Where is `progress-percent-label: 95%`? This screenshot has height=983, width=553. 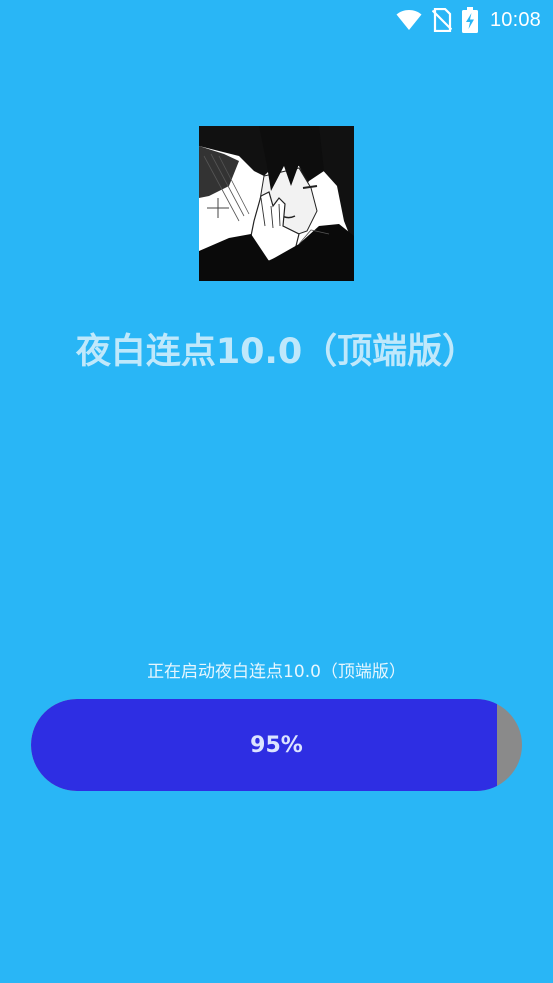
progress-percent-label: 95% is located at coordinates (276, 745).